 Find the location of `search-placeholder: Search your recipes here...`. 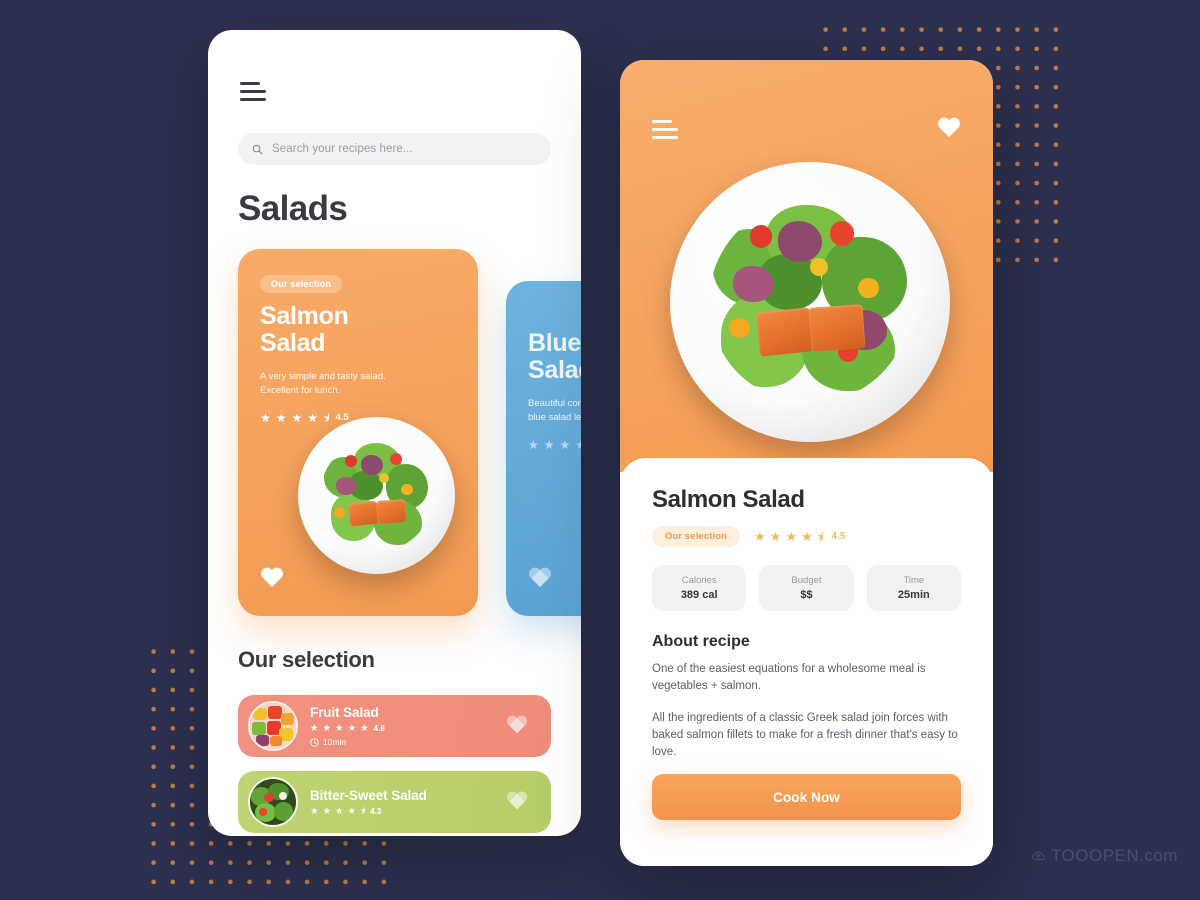

search-placeholder: Search your recipes here... is located at coordinates (342, 149).